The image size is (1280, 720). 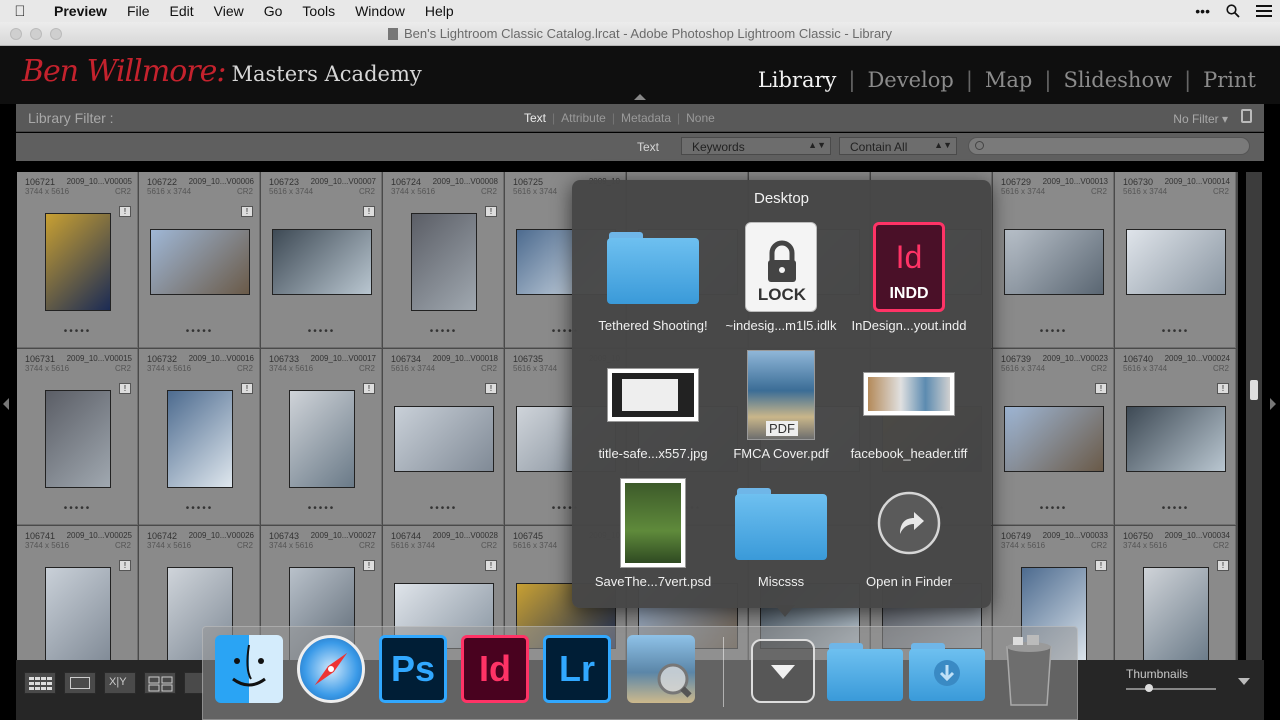 What do you see at coordinates (138, 11) in the screenshot?
I see `menu-file: File` at bounding box center [138, 11].